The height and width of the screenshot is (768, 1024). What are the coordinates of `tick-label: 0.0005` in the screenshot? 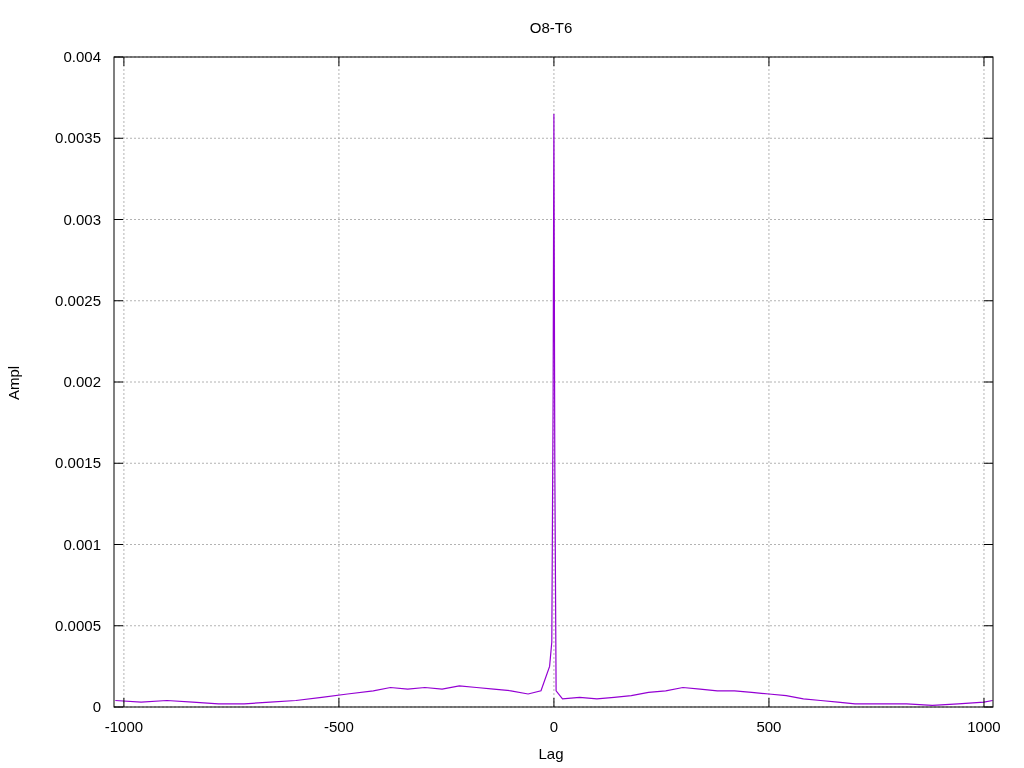 It's located at (78, 625).